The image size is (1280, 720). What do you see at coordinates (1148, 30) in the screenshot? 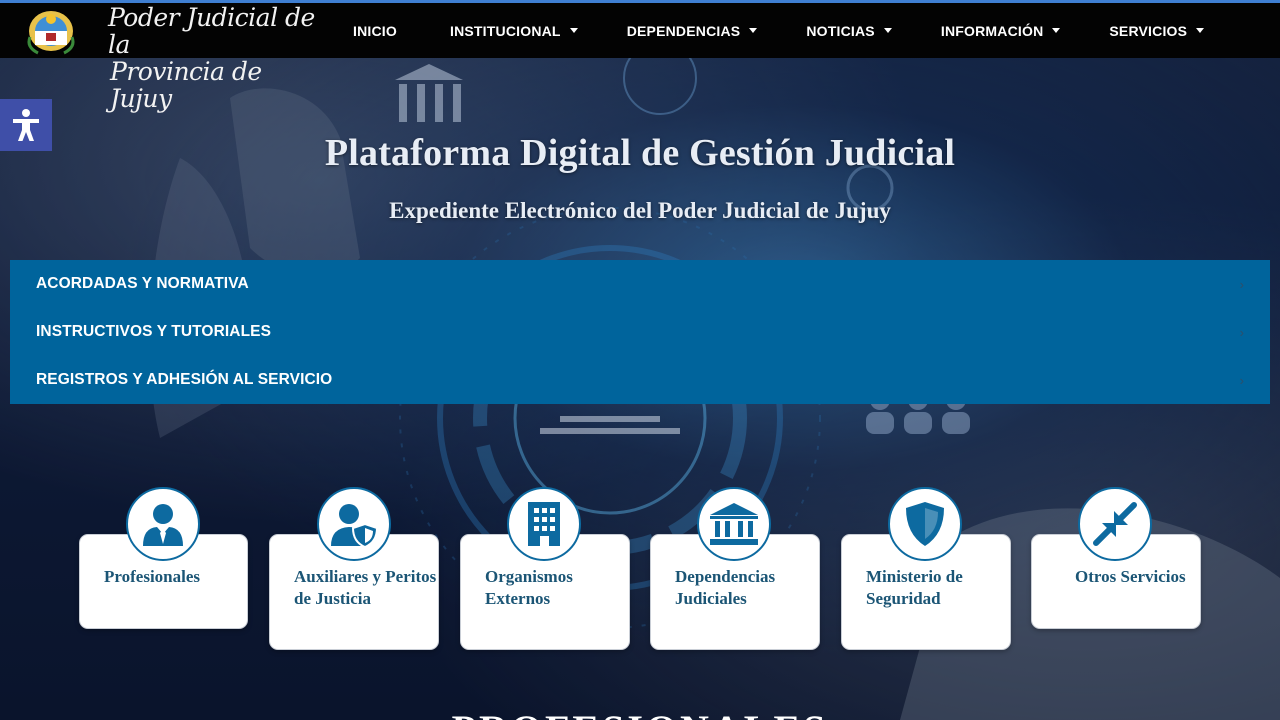
I see `nav-label: SERVICIOS` at bounding box center [1148, 30].